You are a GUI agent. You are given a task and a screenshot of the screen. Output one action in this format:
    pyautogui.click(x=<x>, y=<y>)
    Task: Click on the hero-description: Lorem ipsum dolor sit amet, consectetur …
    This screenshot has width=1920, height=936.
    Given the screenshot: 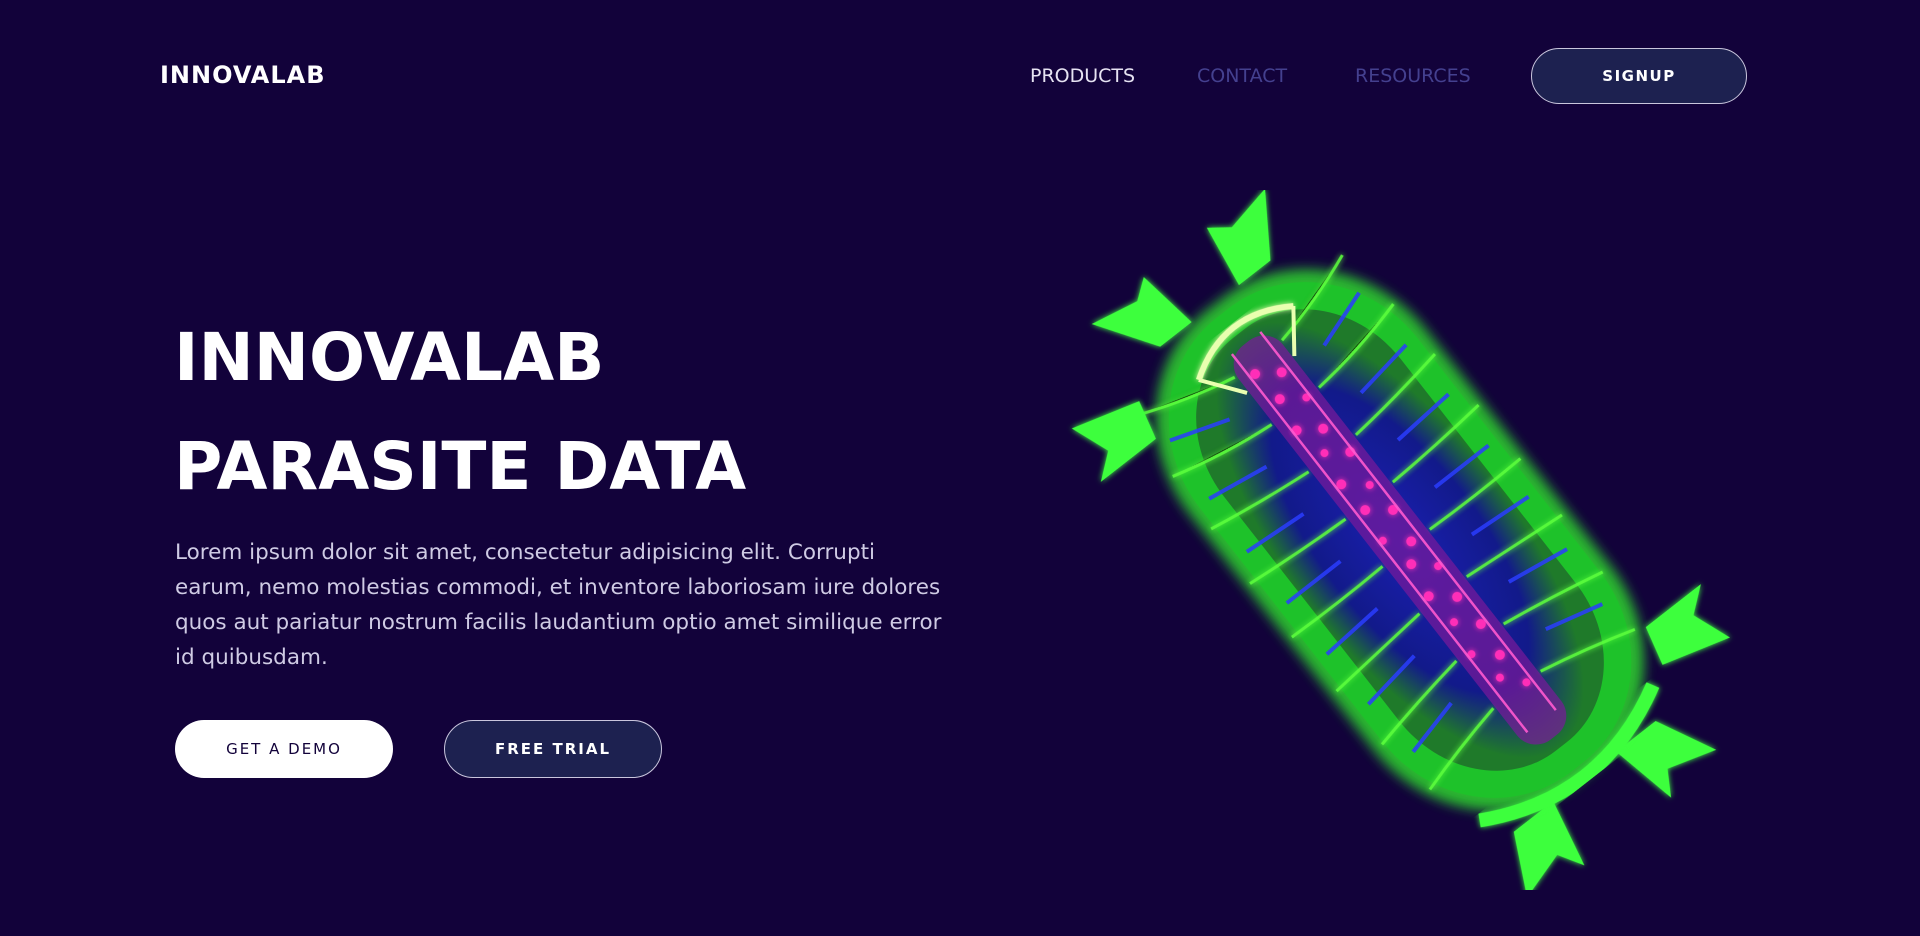 What is the action you would take?
    pyautogui.click(x=558, y=605)
    